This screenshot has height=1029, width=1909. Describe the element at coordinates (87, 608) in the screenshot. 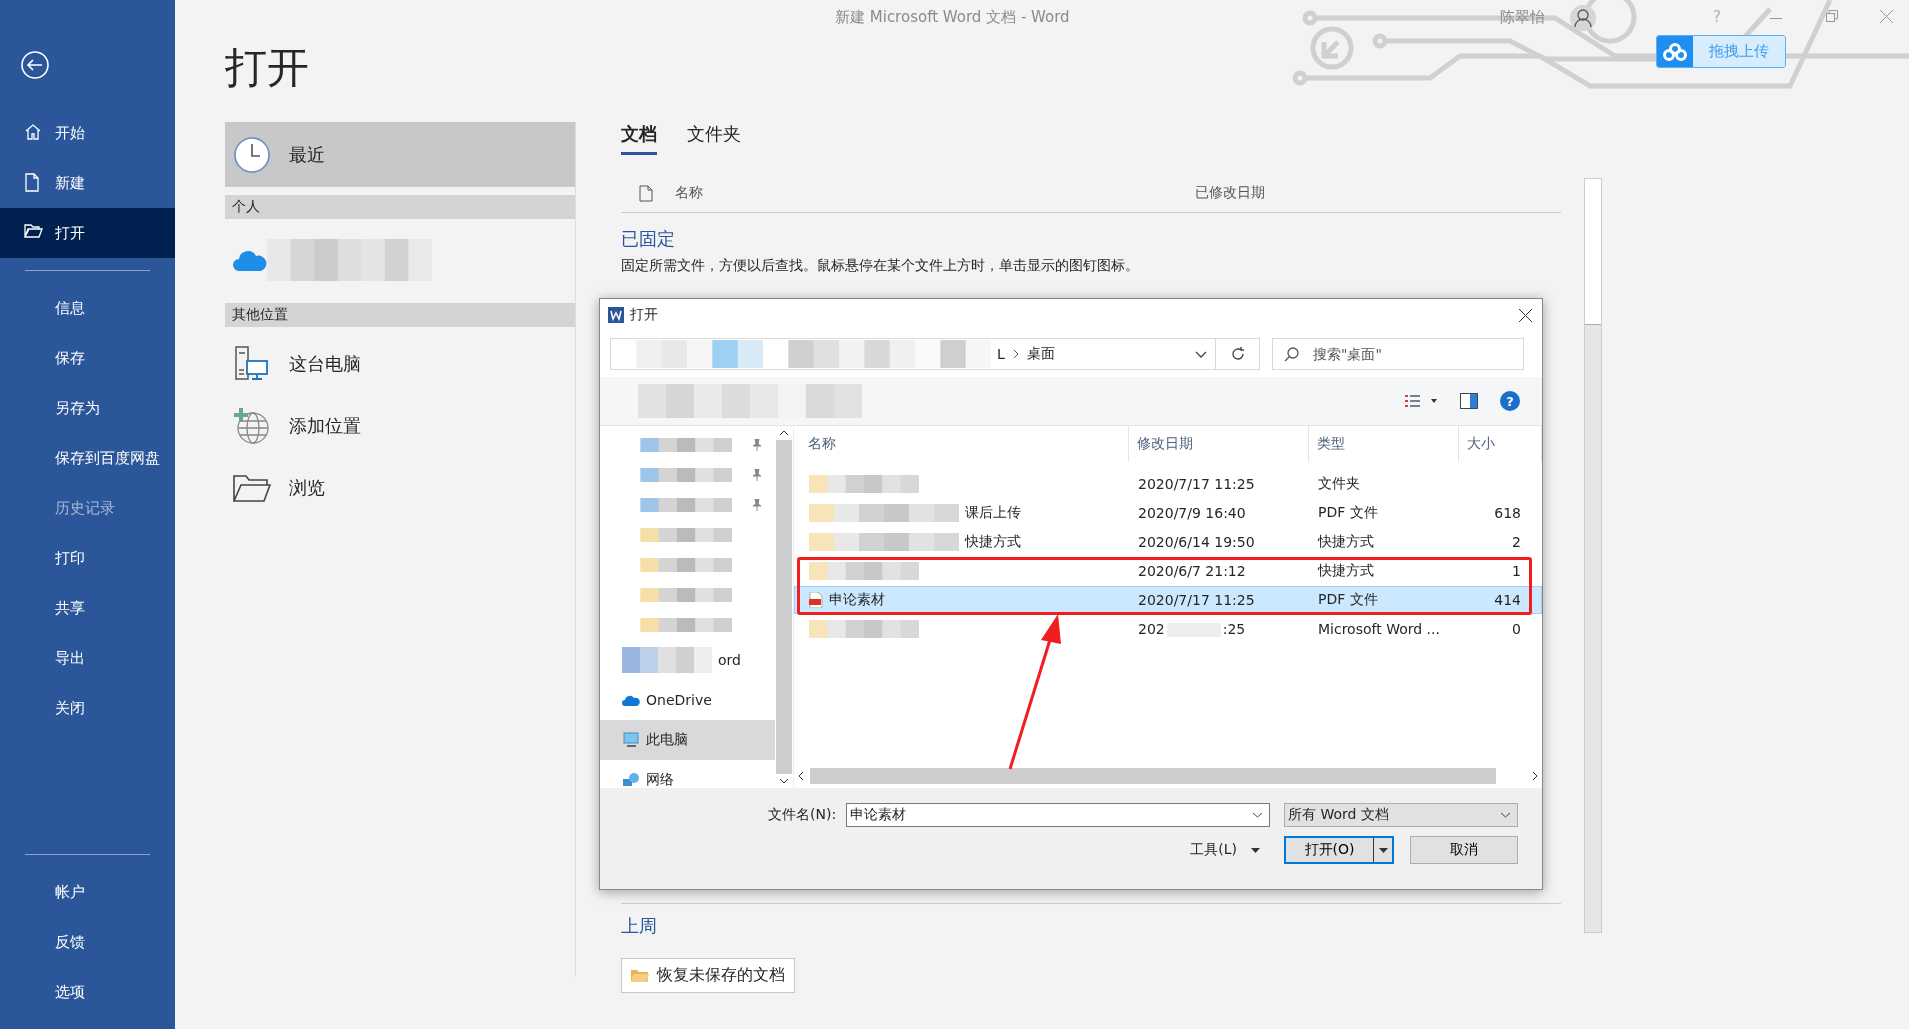

I see `sidebar-item: 共享` at that location.